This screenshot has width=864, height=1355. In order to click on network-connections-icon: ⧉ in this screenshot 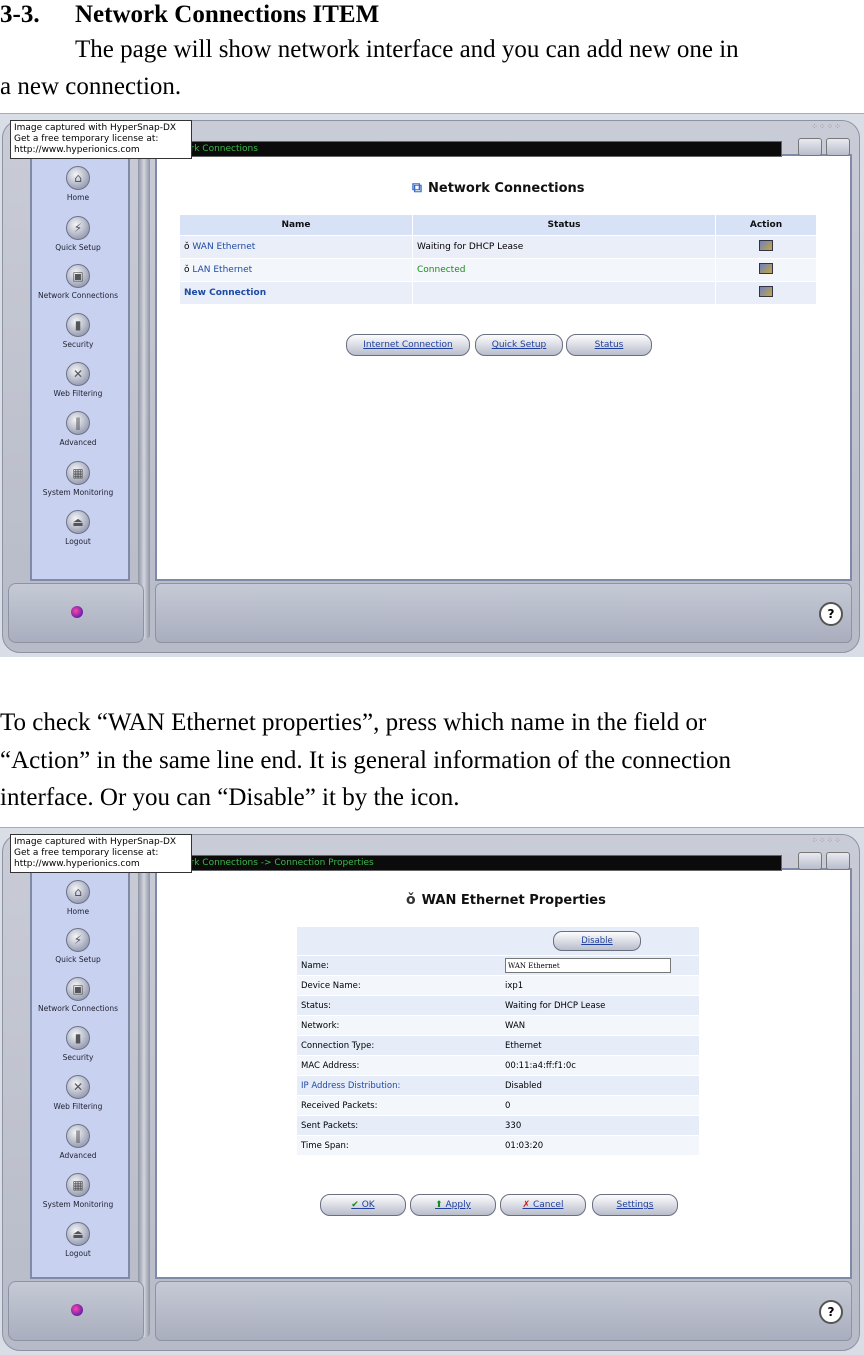, I will do `click(417, 188)`.